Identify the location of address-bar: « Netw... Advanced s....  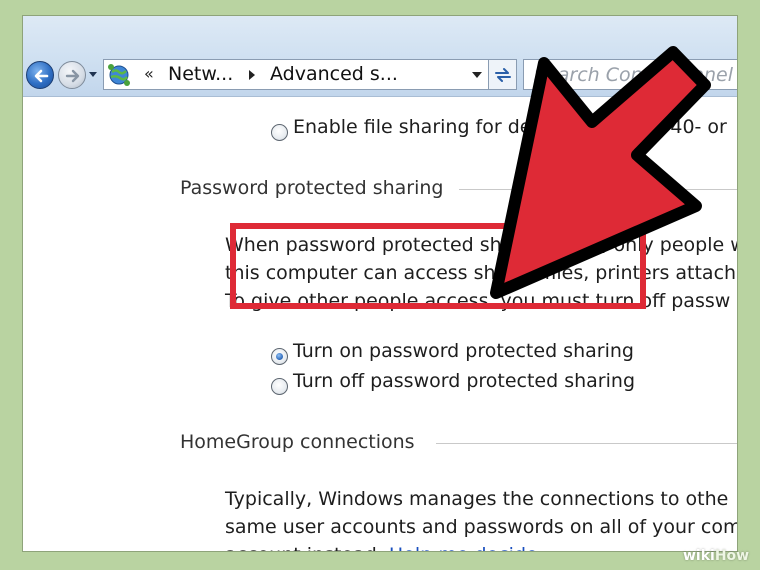
(309, 74).